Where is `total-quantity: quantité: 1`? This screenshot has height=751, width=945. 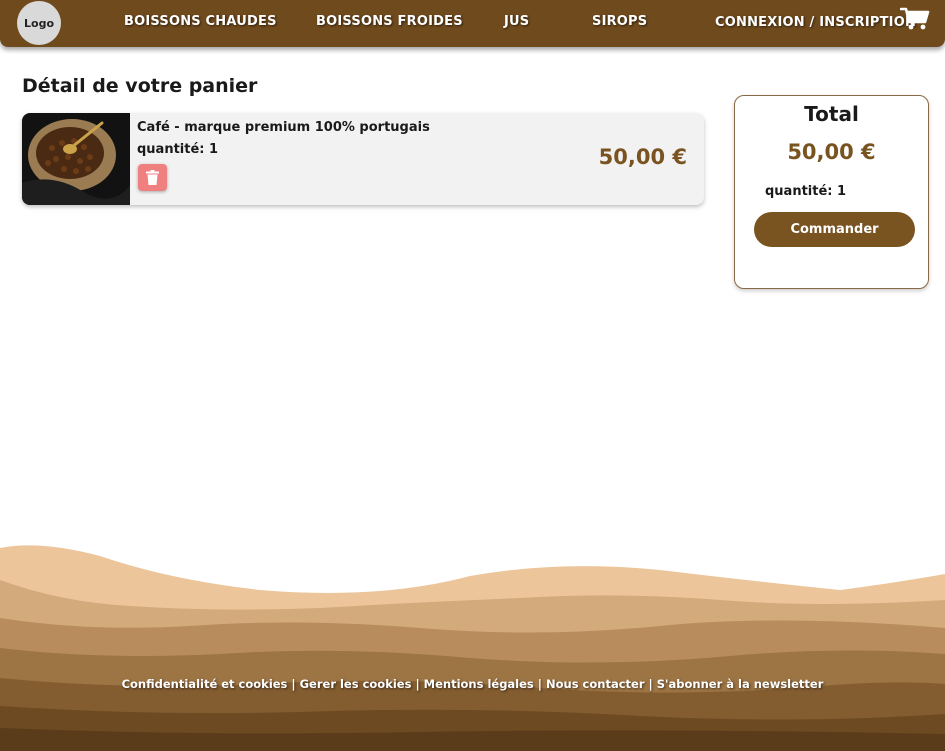 total-quantity: quantité: 1 is located at coordinates (806, 191).